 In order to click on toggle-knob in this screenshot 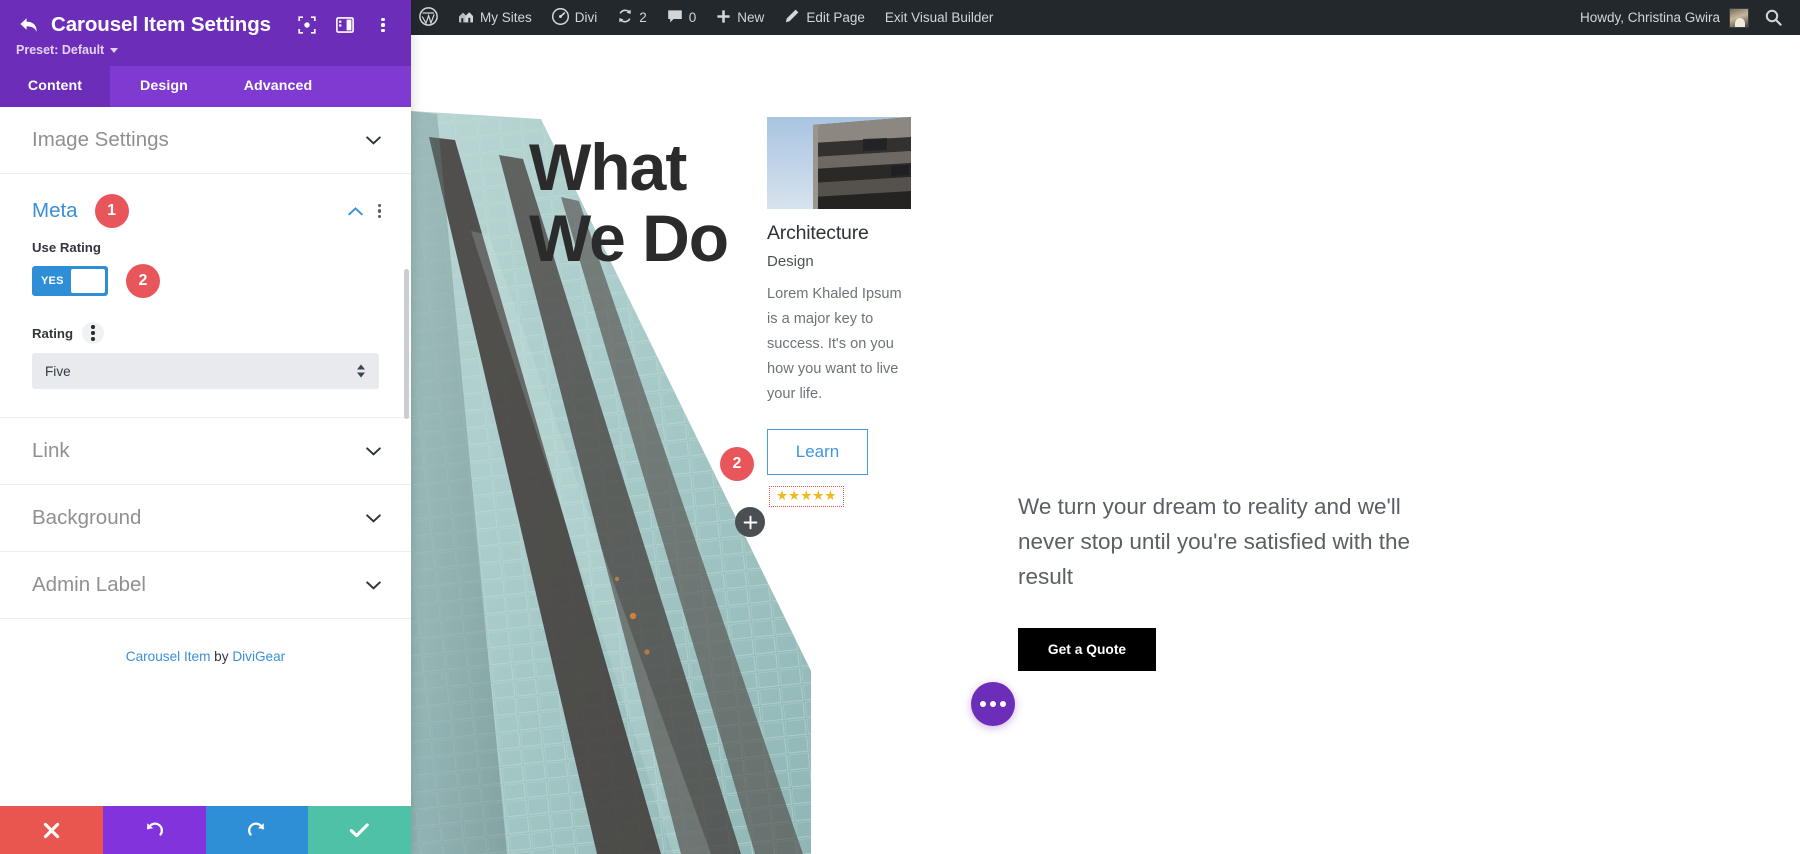, I will do `click(87, 281)`.